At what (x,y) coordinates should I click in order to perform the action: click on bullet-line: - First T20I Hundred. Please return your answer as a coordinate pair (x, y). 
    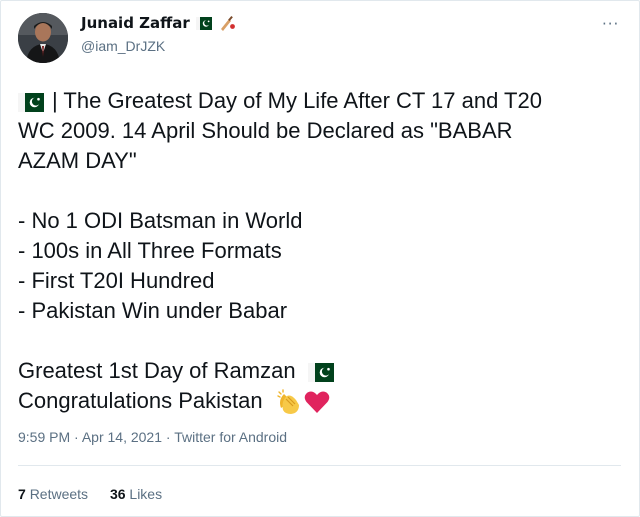
    Looking at the image, I should click on (116, 280).